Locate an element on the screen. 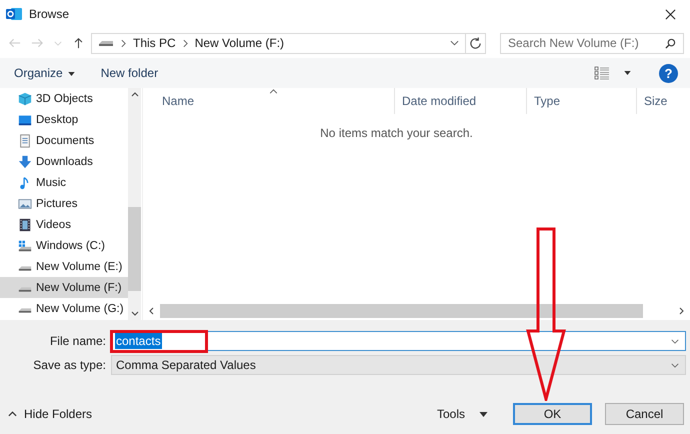 The image size is (690, 434). refresh-button is located at coordinates (476, 43).